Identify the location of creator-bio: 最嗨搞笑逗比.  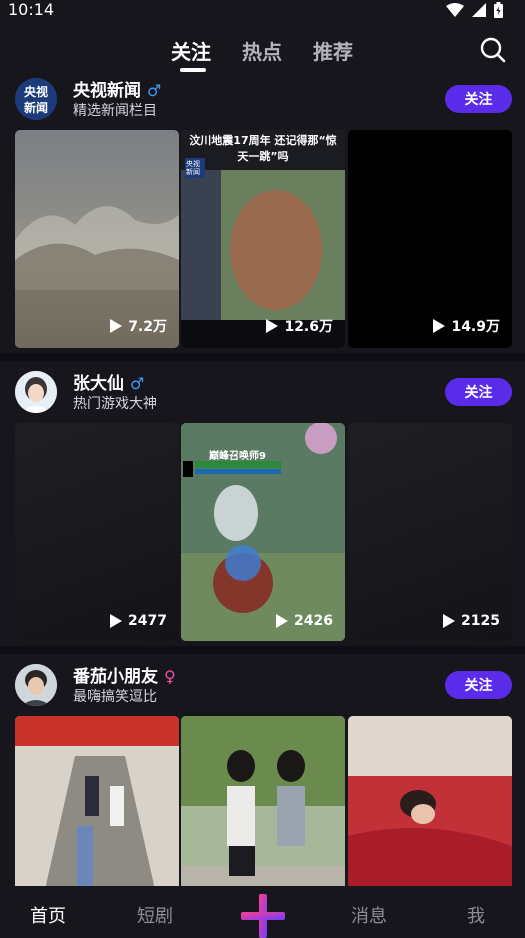
(115, 697).